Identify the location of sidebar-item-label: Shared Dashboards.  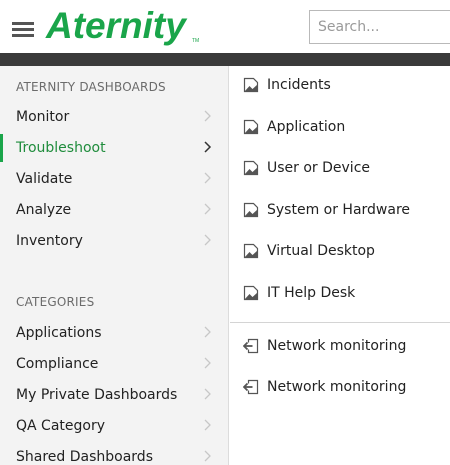
(84, 457).